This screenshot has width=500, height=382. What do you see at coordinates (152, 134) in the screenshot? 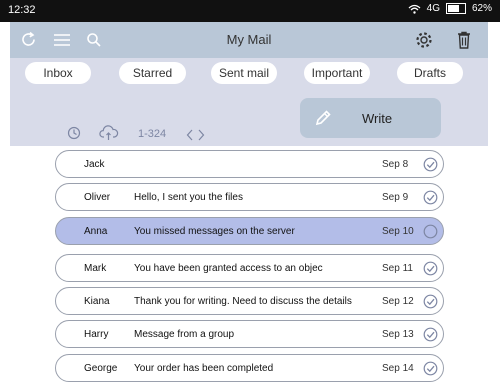
I see `message-range: 1-324` at bounding box center [152, 134].